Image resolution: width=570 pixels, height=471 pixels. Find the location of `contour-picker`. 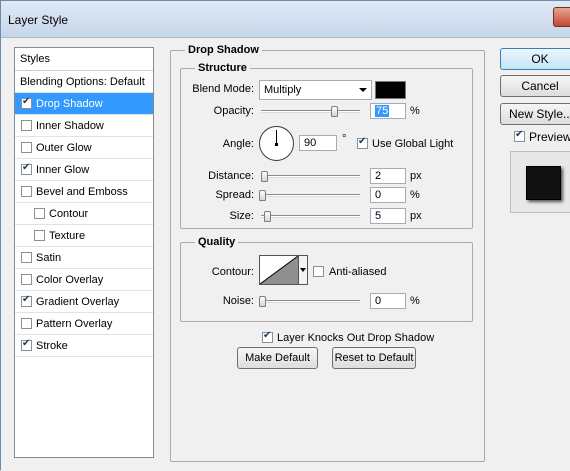

contour-picker is located at coordinates (279, 270).